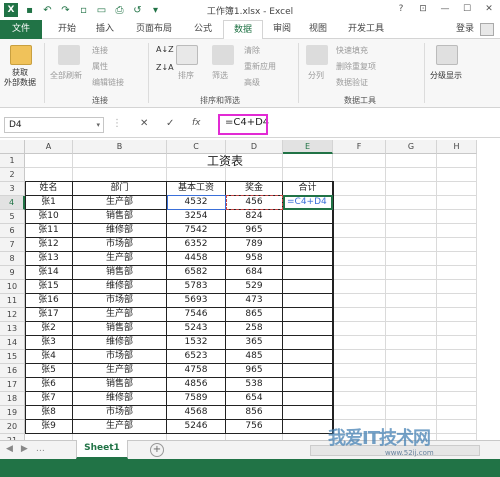 This screenshot has height=477, width=500. What do you see at coordinates (243, 30) in the screenshot?
I see `tab-data: 数据` at bounding box center [243, 30].